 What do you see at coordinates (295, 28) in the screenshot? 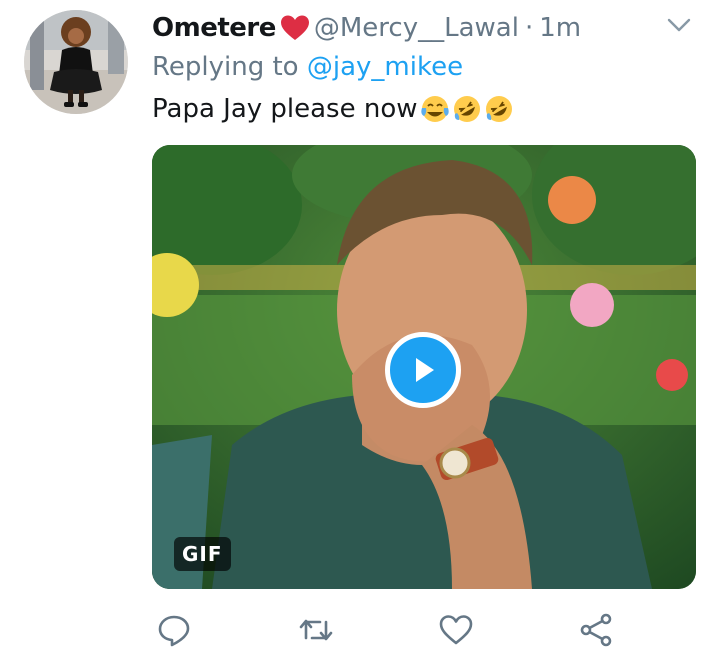
I see `red-heart-icon` at bounding box center [295, 28].